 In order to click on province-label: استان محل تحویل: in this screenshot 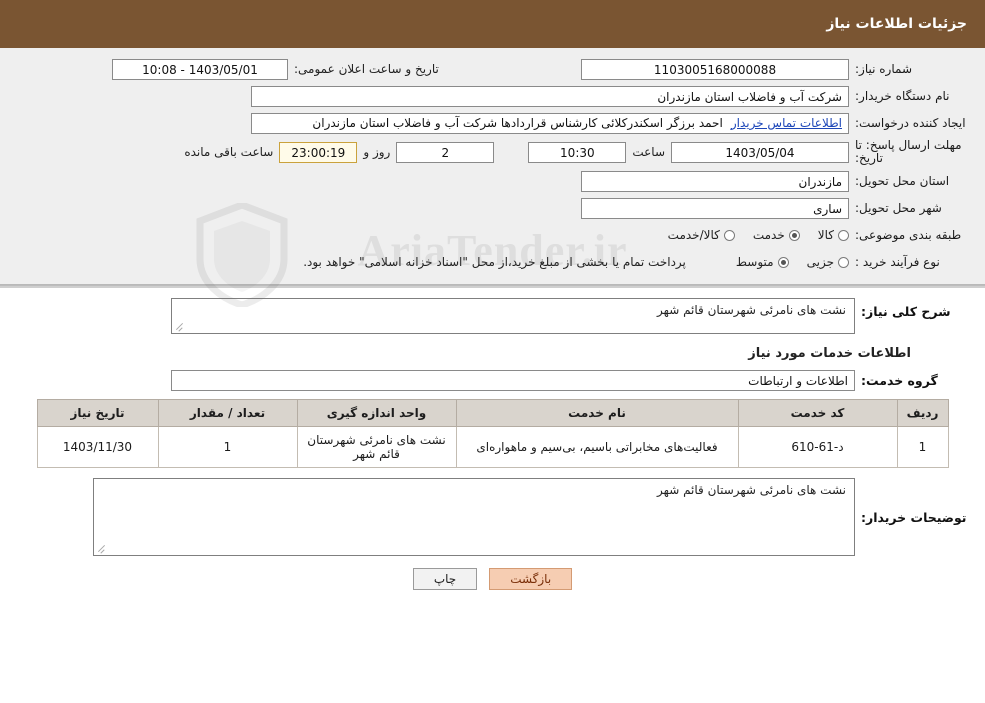, I will do `click(902, 181)`.